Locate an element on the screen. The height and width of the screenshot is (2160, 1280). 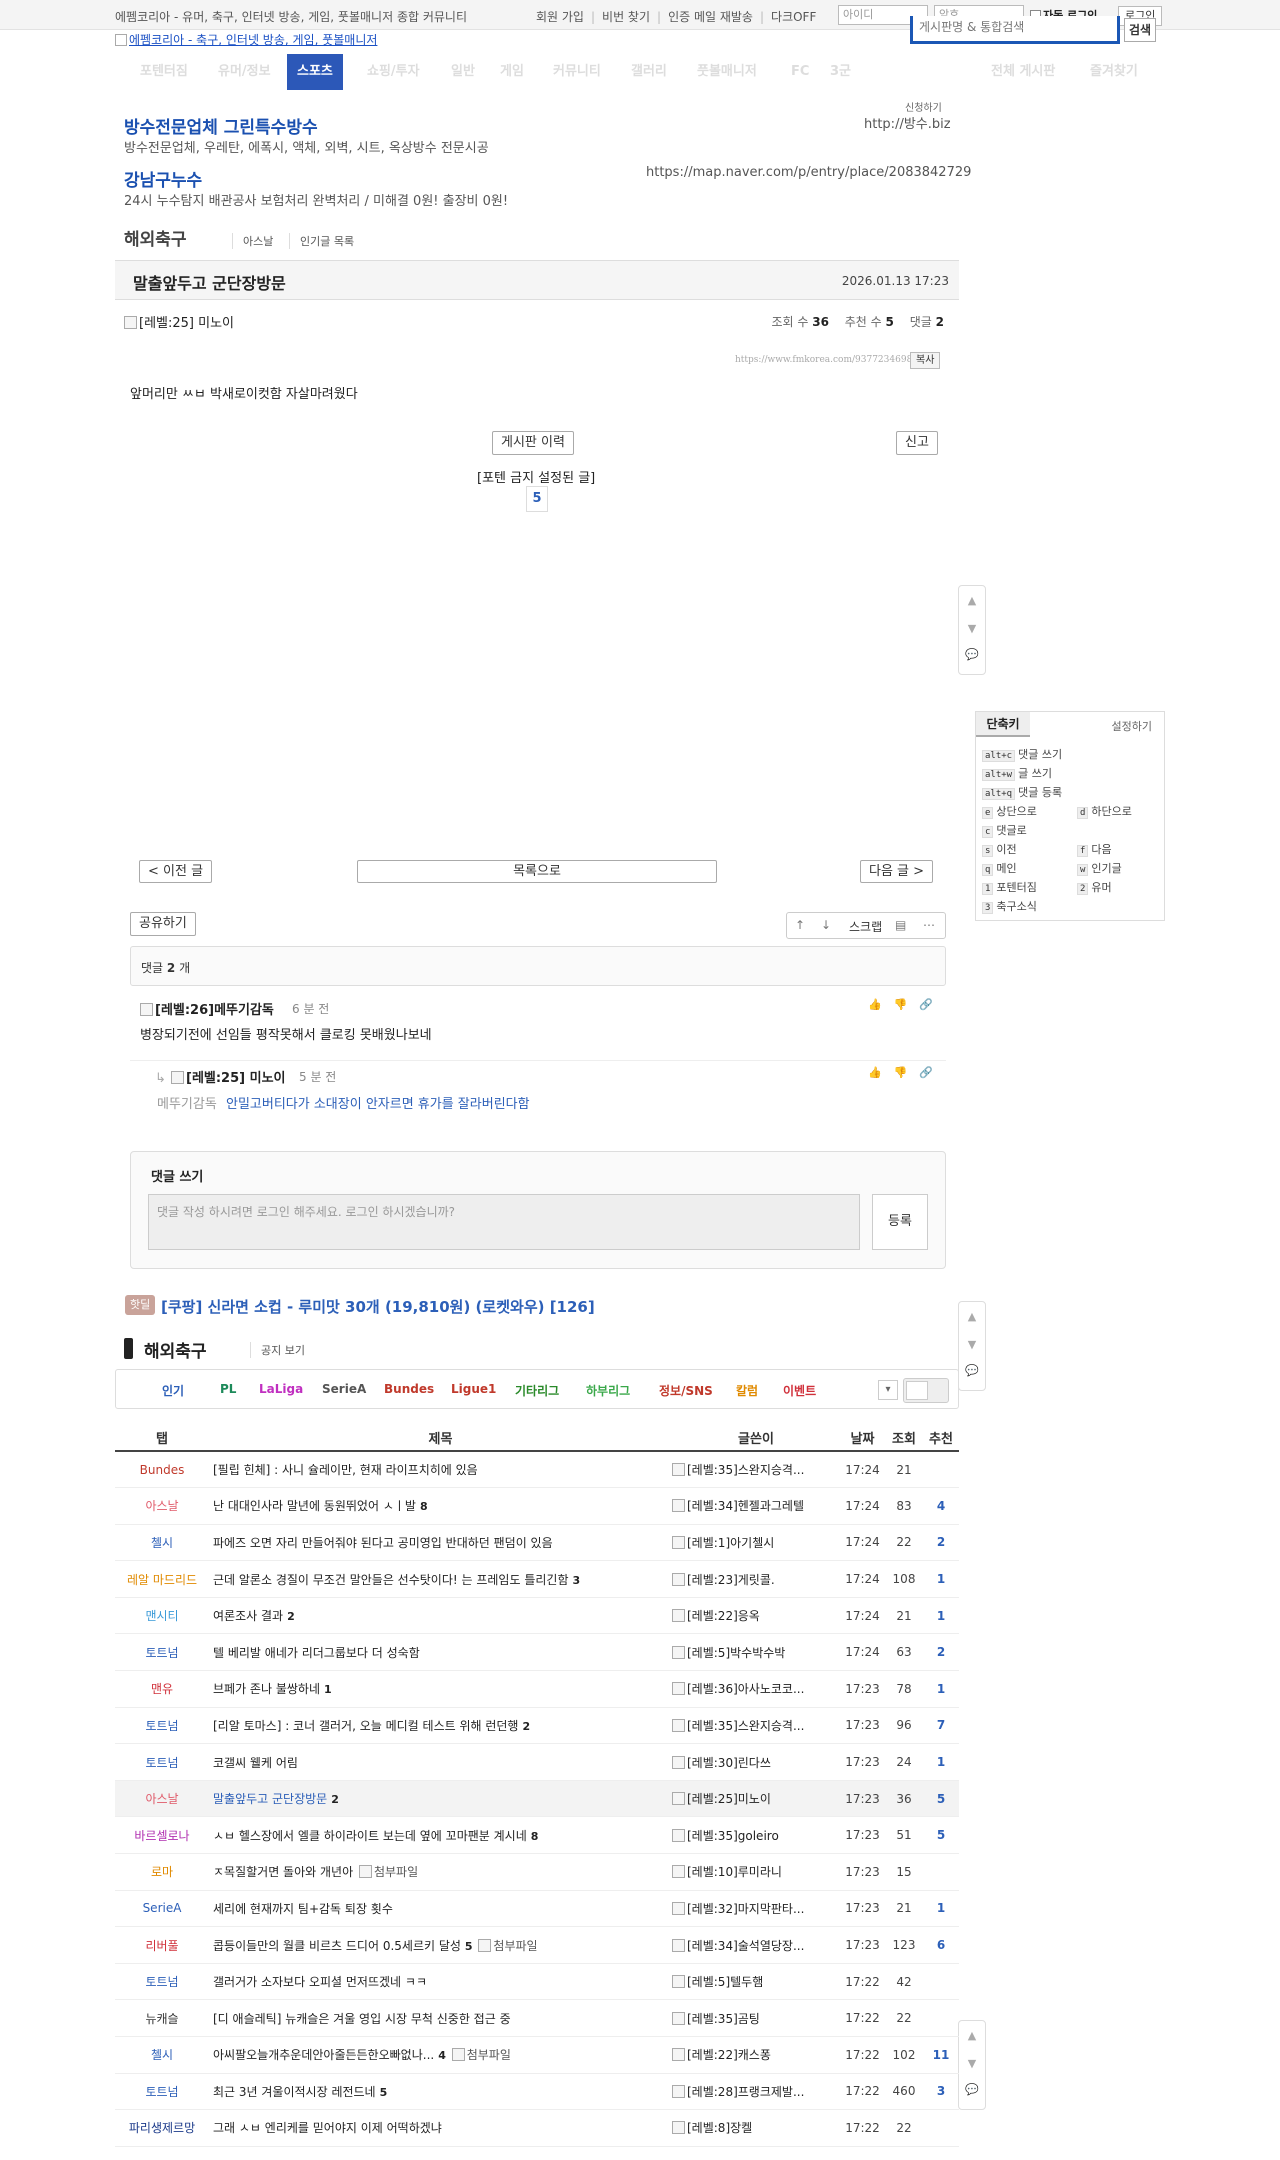
share-button: 공유하기 is located at coordinates (163, 924).